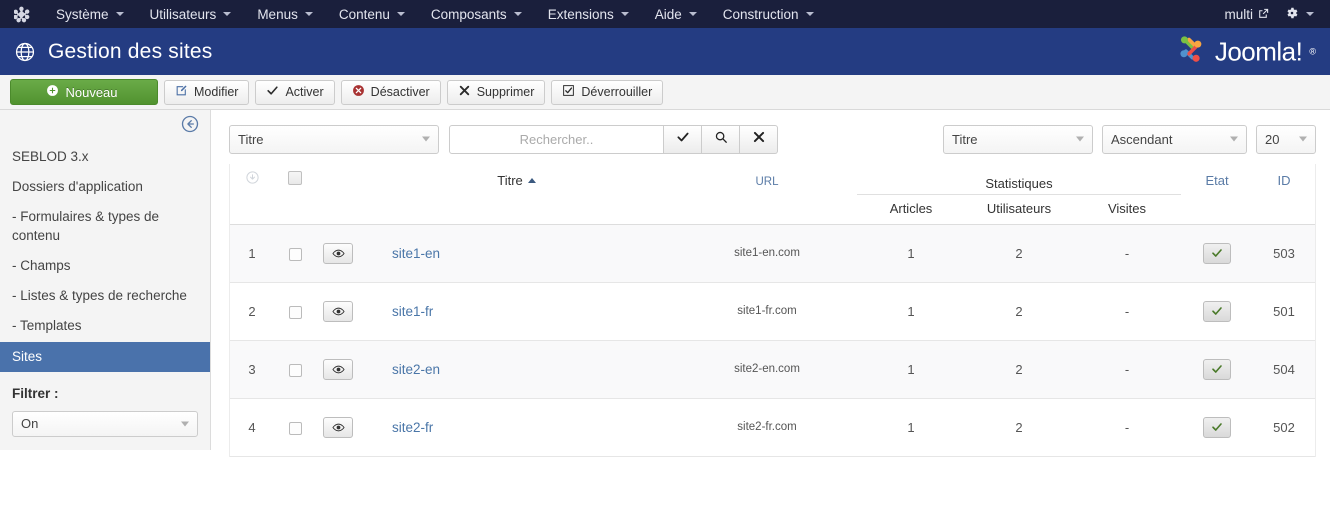 This screenshot has width=1330, height=510. What do you see at coordinates (412, 311) in the screenshot?
I see `site-title-link: site1-fr` at bounding box center [412, 311].